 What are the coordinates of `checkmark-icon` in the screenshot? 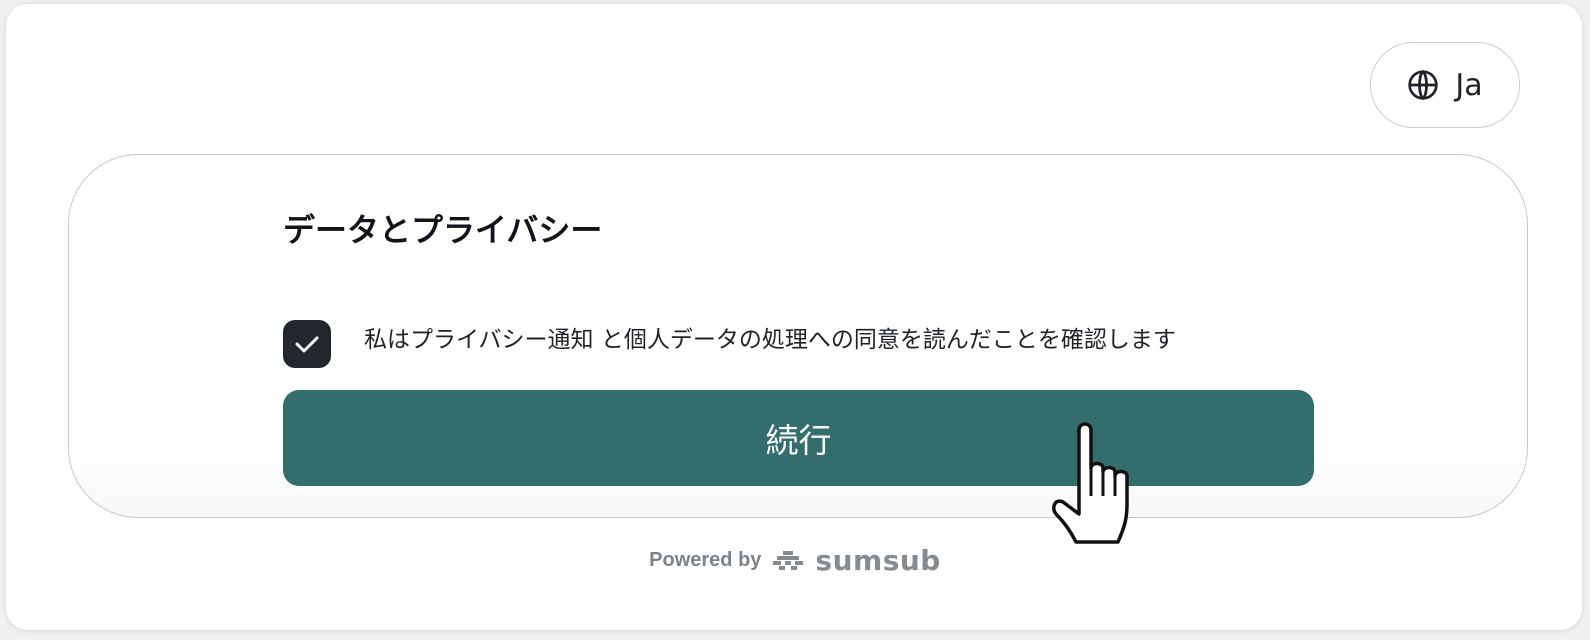 It's located at (307, 344).